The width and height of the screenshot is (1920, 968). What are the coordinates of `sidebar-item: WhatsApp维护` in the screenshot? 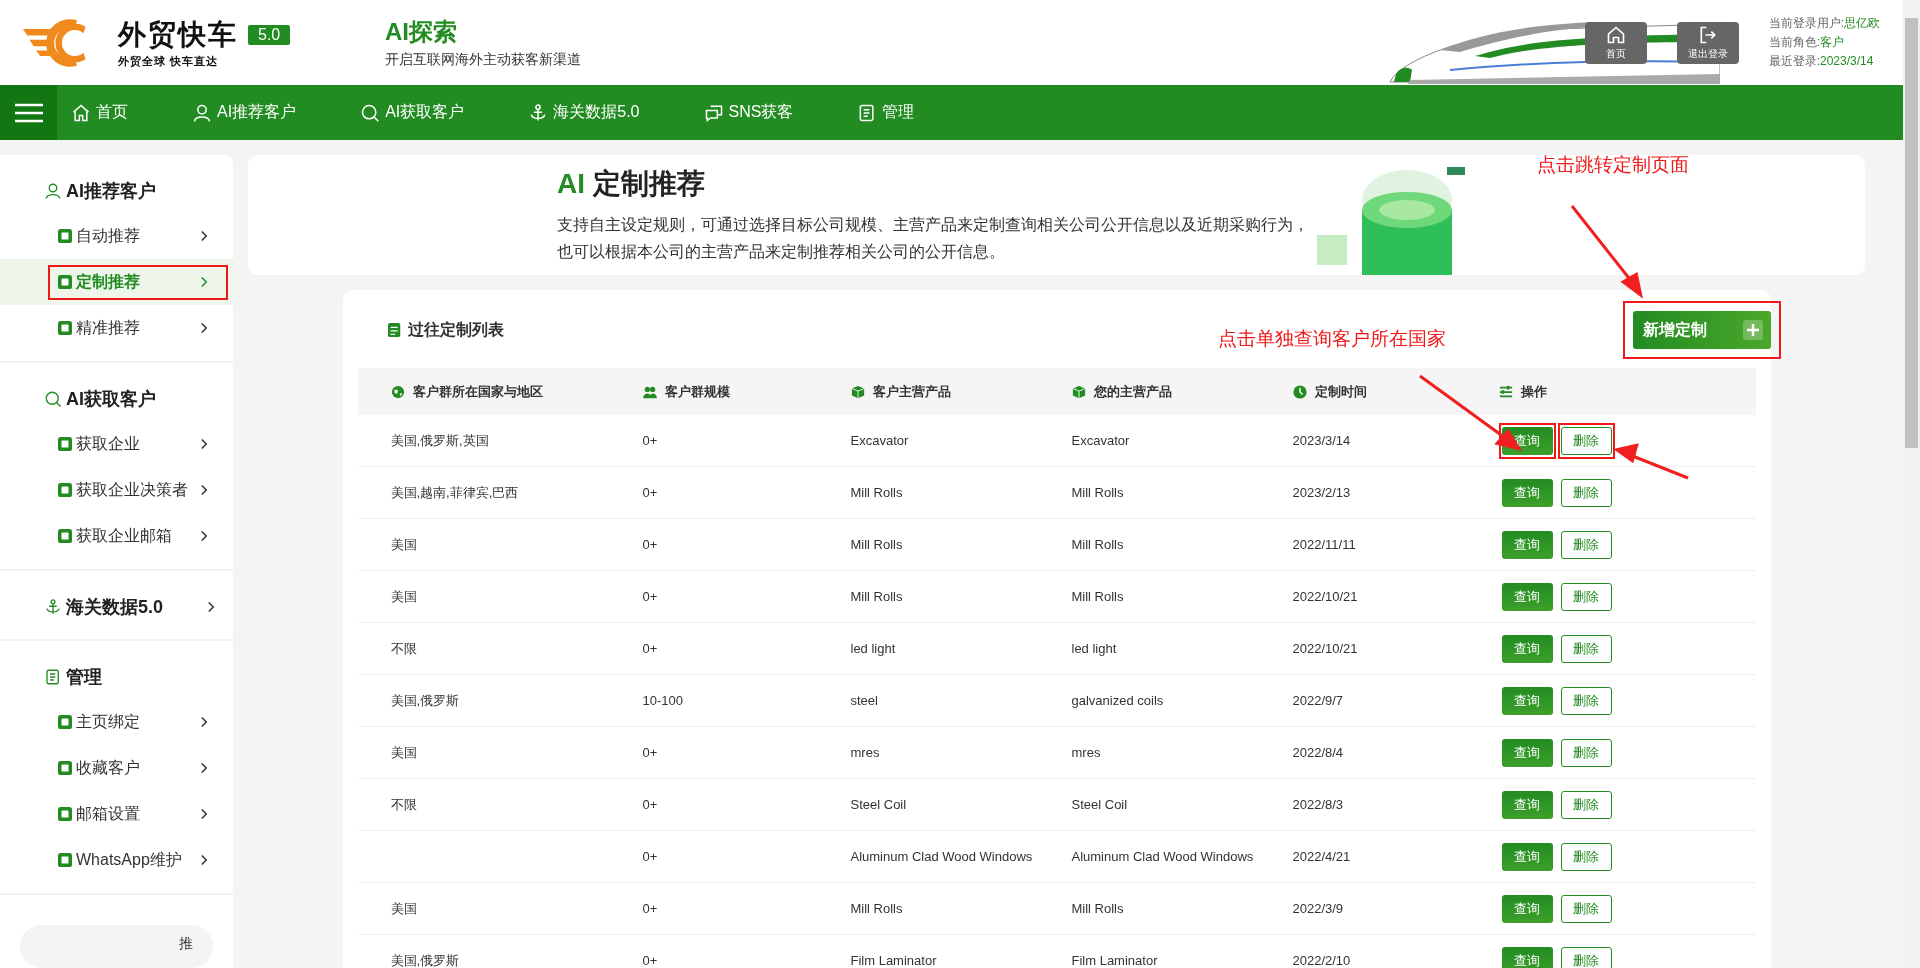 It's located at (116, 860).